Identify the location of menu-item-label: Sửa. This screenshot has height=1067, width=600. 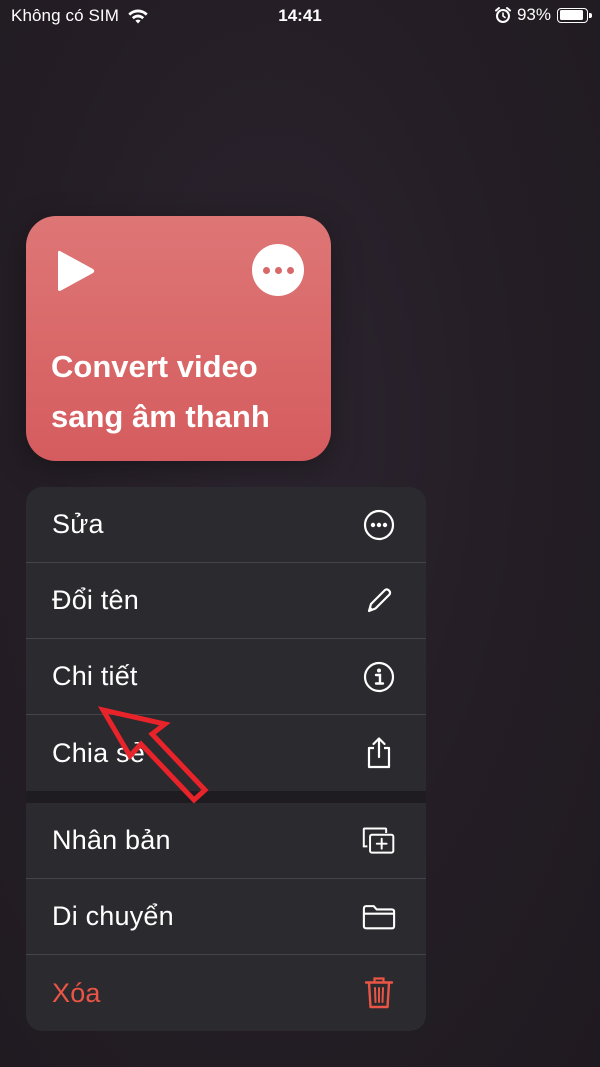
(78, 524).